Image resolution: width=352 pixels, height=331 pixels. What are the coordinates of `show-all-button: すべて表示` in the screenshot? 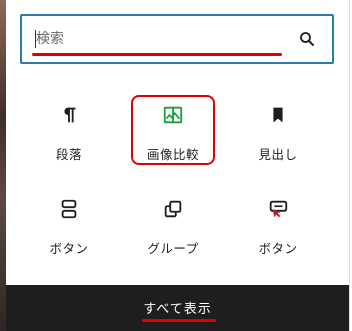 It's located at (177, 307).